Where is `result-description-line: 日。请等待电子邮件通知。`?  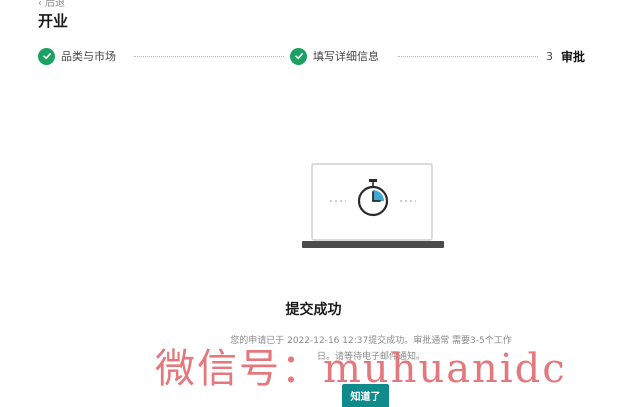
result-description-line: 日。请等待电子邮件通知。 is located at coordinates (370, 357).